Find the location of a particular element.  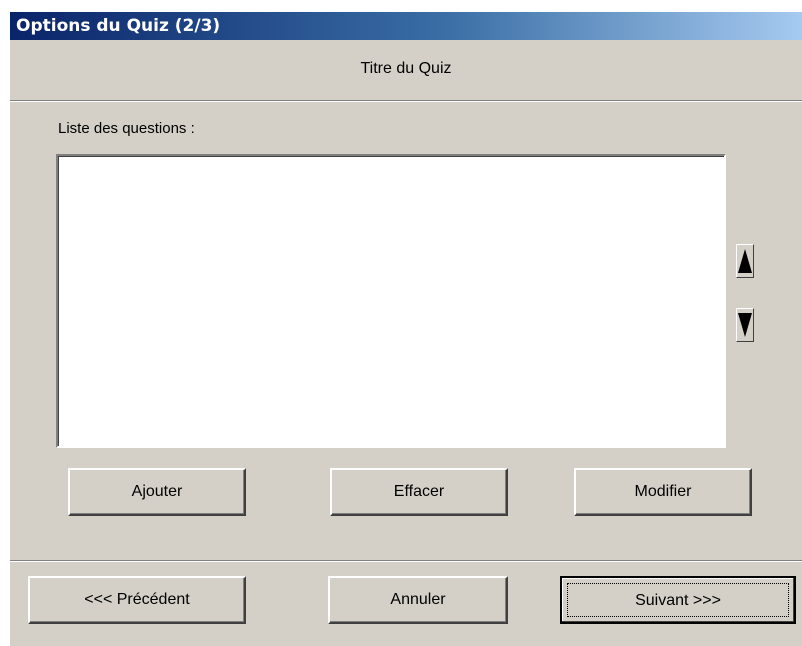

add-question-button: Ajouter is located at coordinates (157, 492).